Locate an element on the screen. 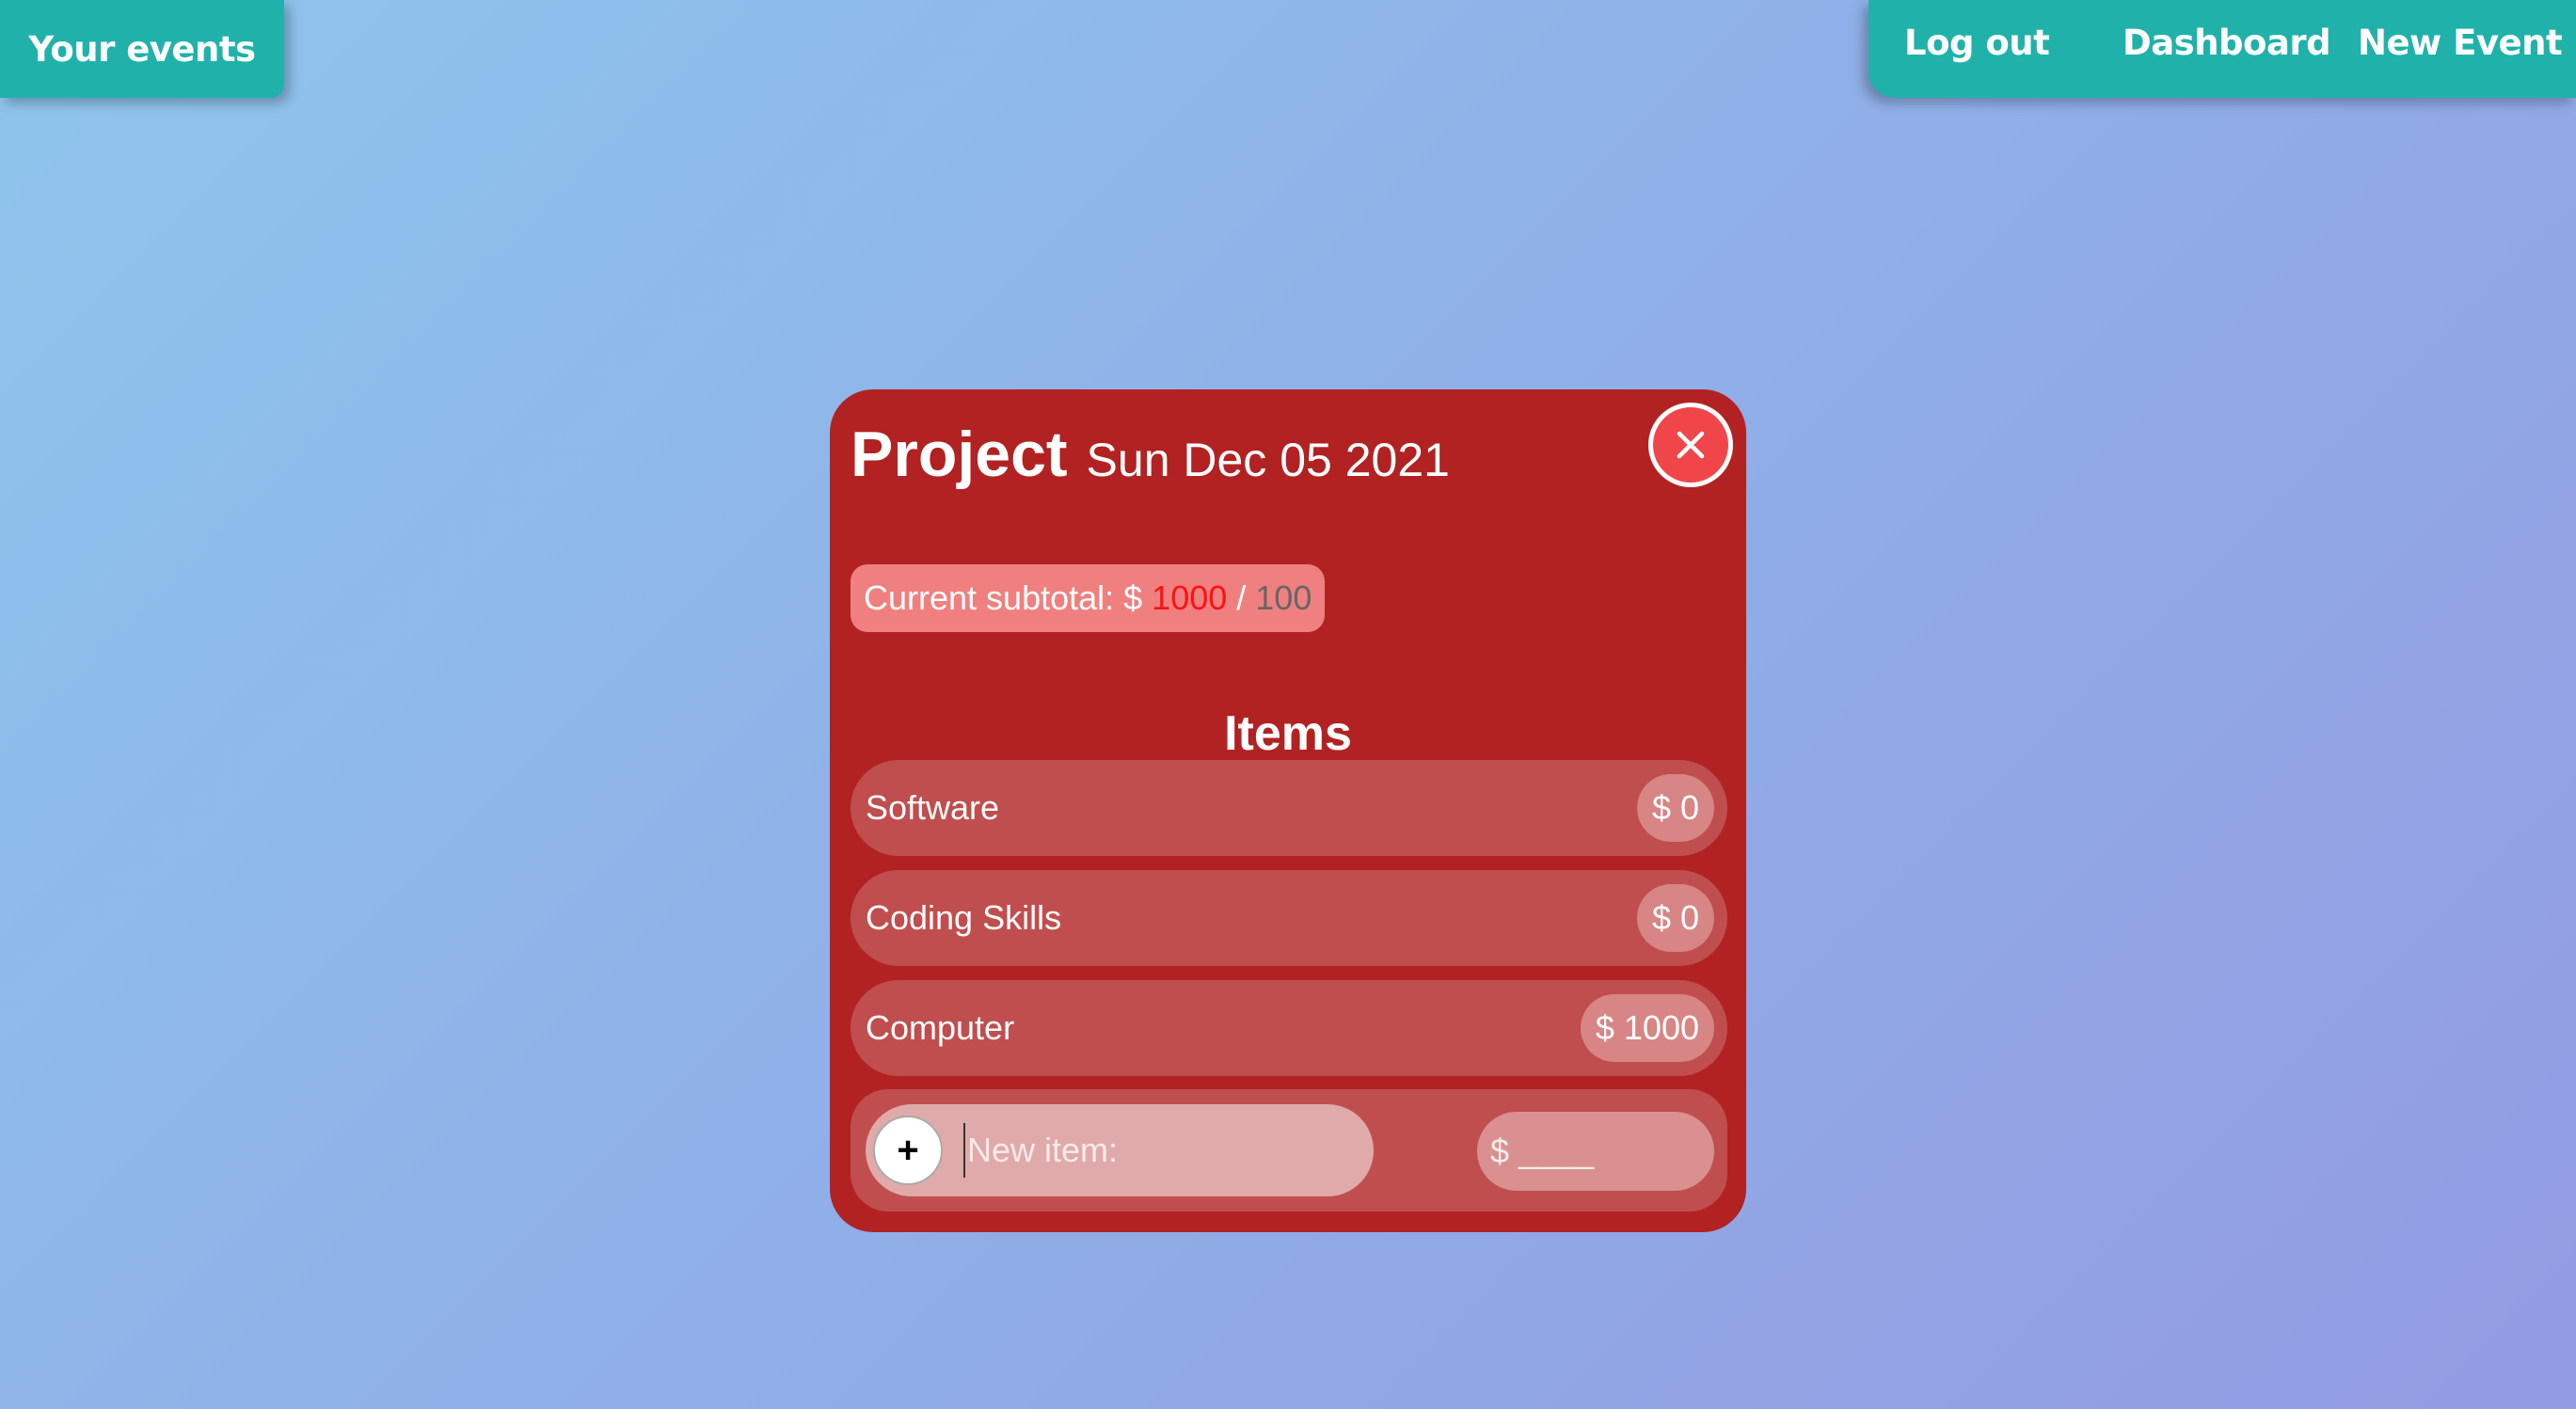 The height and width of the screenshot is (1409, 2576). top-nav-bar: Log out Dashboard New Event is located at coordinates (2222, 49).